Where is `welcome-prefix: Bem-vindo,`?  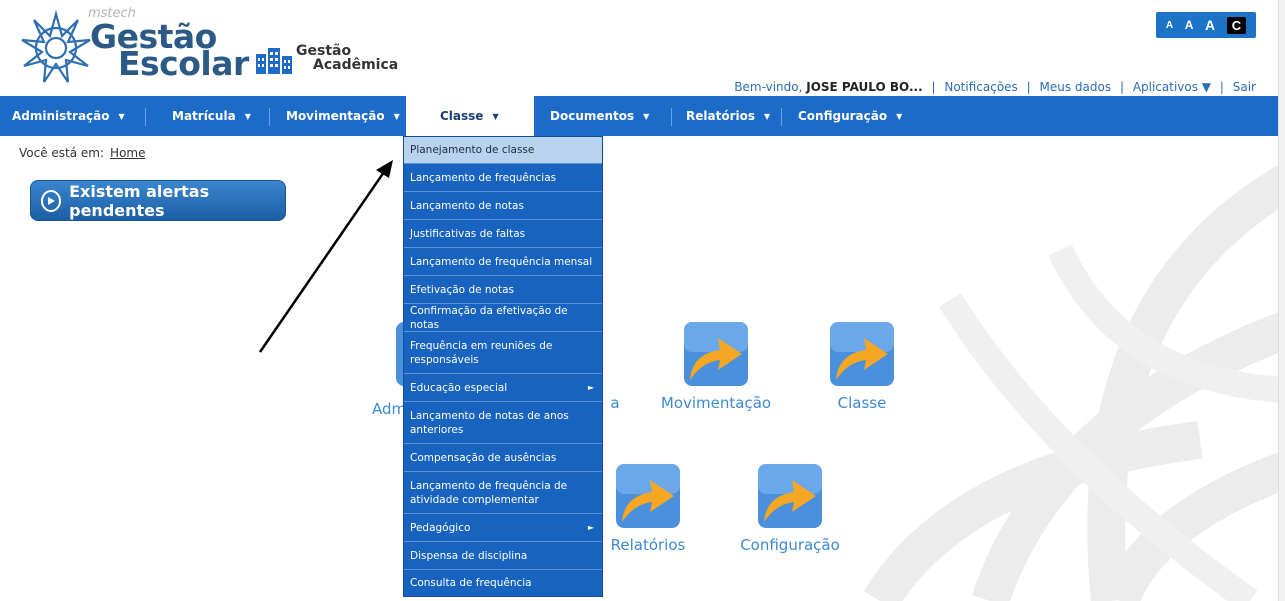
welcome-prefix: Bem-vindo, is located at coordinates (768, 87).